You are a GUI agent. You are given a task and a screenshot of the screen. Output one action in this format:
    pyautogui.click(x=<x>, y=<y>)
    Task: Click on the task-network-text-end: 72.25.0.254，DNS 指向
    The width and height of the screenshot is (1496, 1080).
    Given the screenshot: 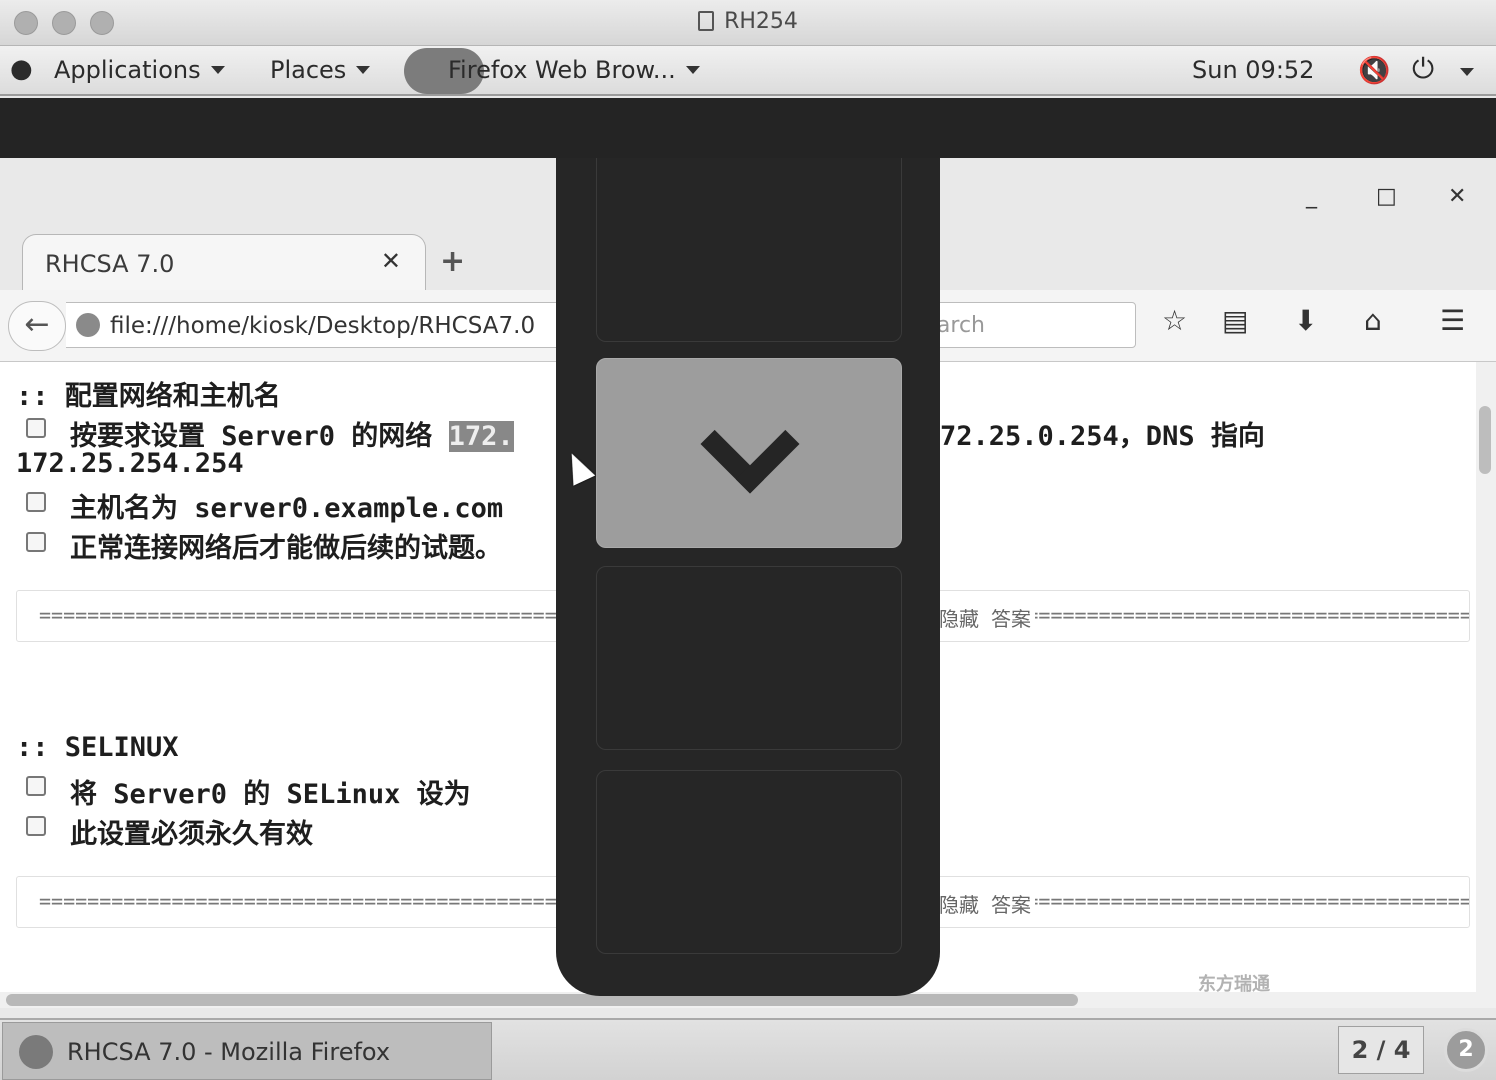 What is the action you would take?
    pyautogui.click(x=1102, y=436)
    